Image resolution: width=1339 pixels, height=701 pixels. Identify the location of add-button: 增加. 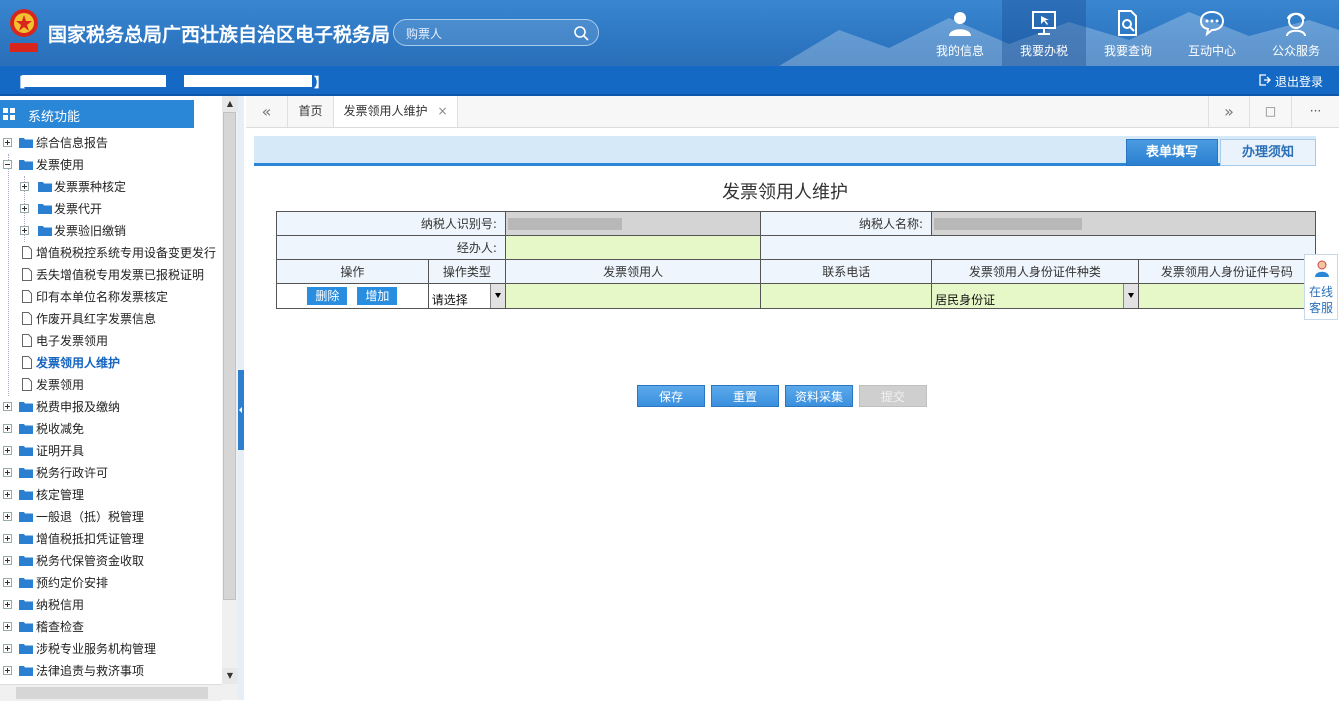
(377, 296).